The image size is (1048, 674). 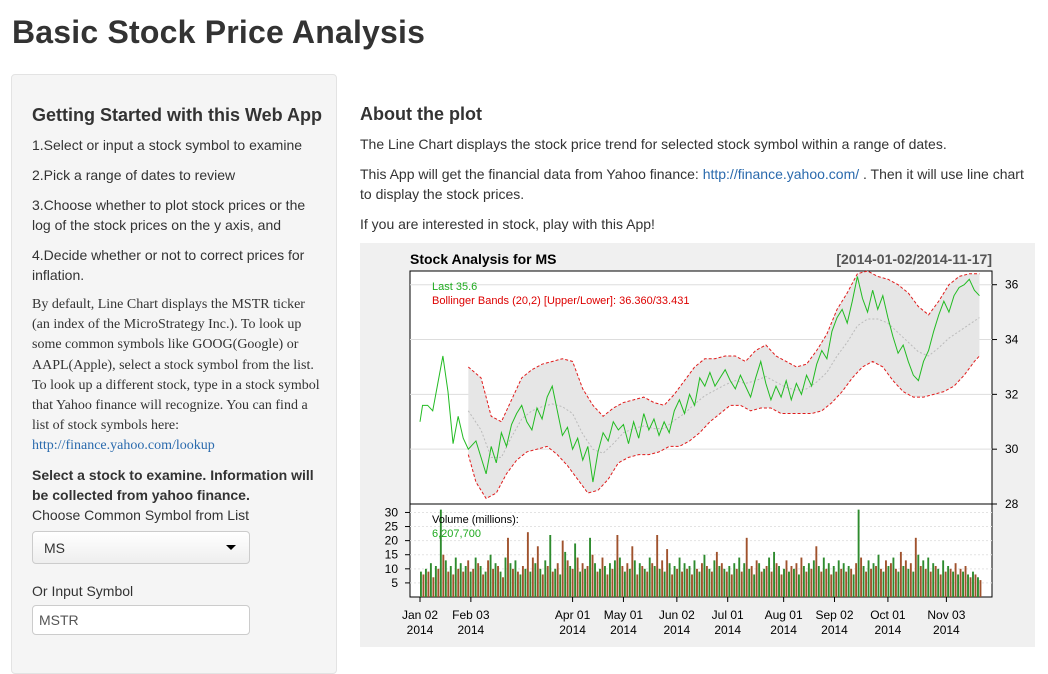 What do you see at coordinates (231, 547) in the screenshot?
I see `caret-down-icon` at bounding box center [231, 547].